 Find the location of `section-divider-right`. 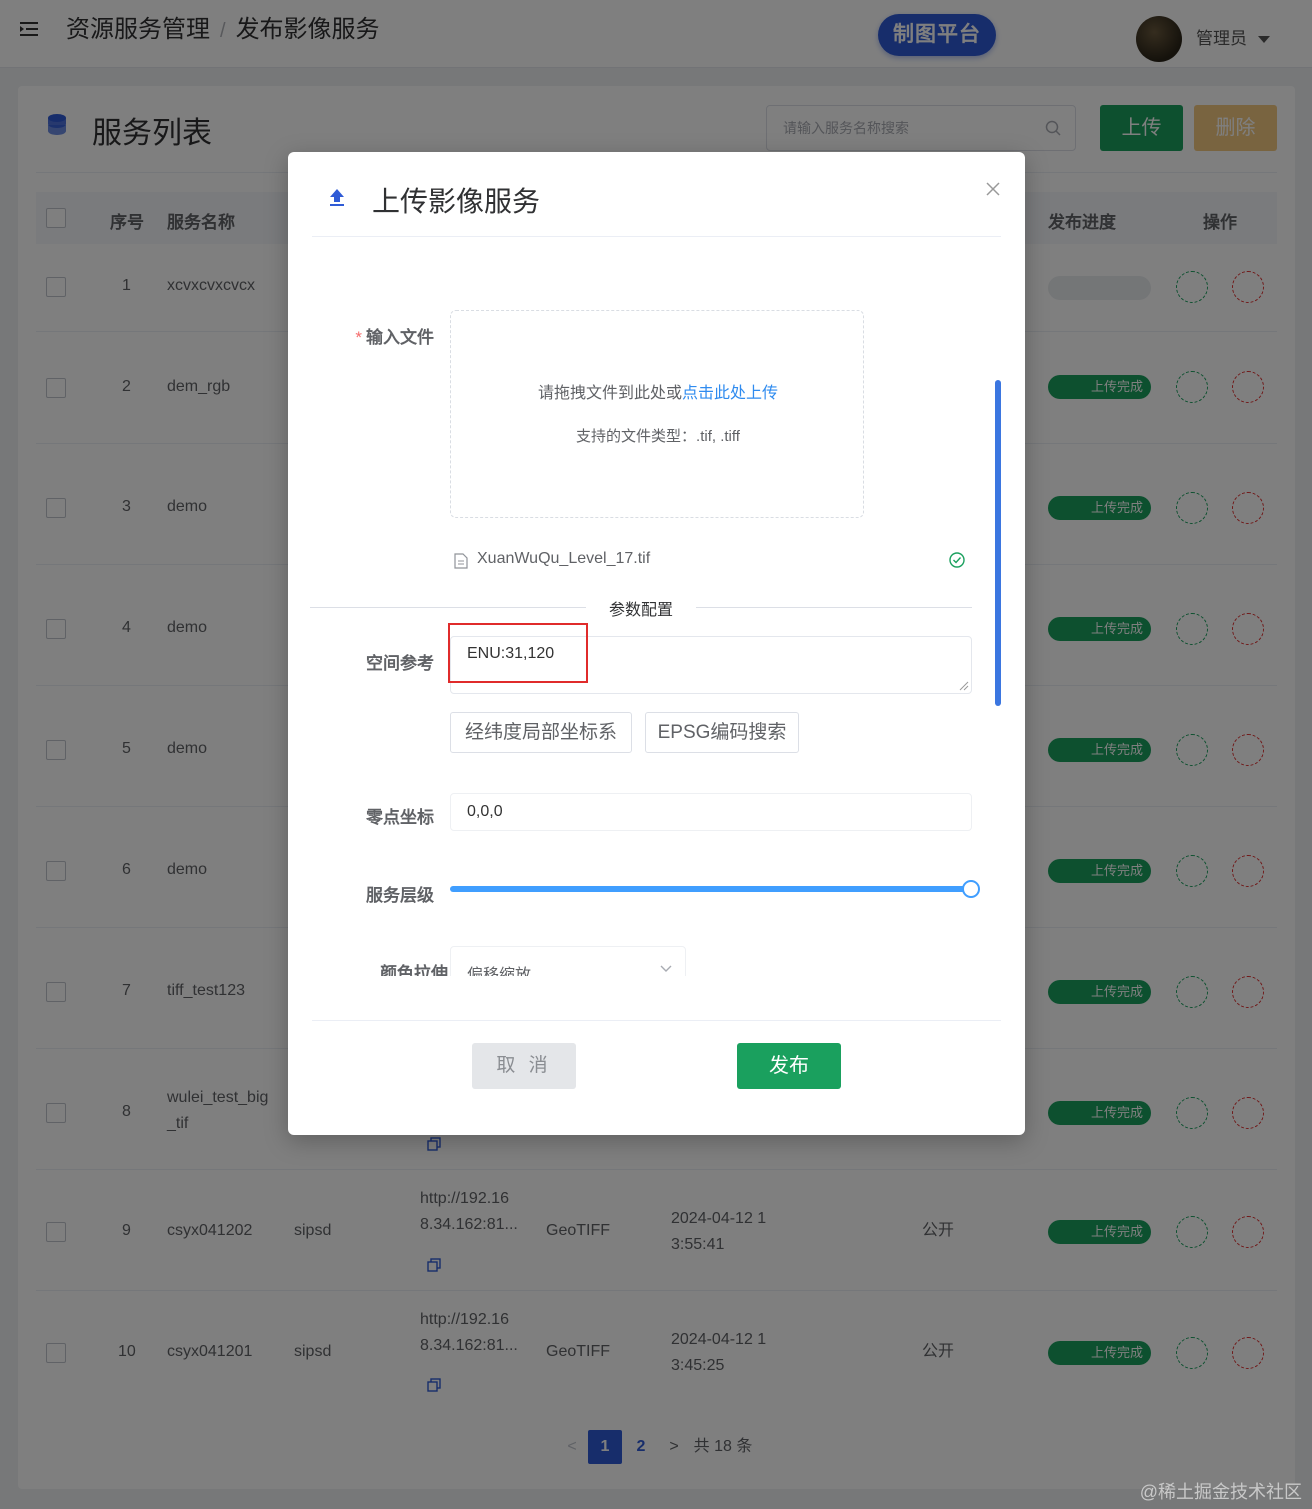

section-divider-right is located at coordinates (834, 607).